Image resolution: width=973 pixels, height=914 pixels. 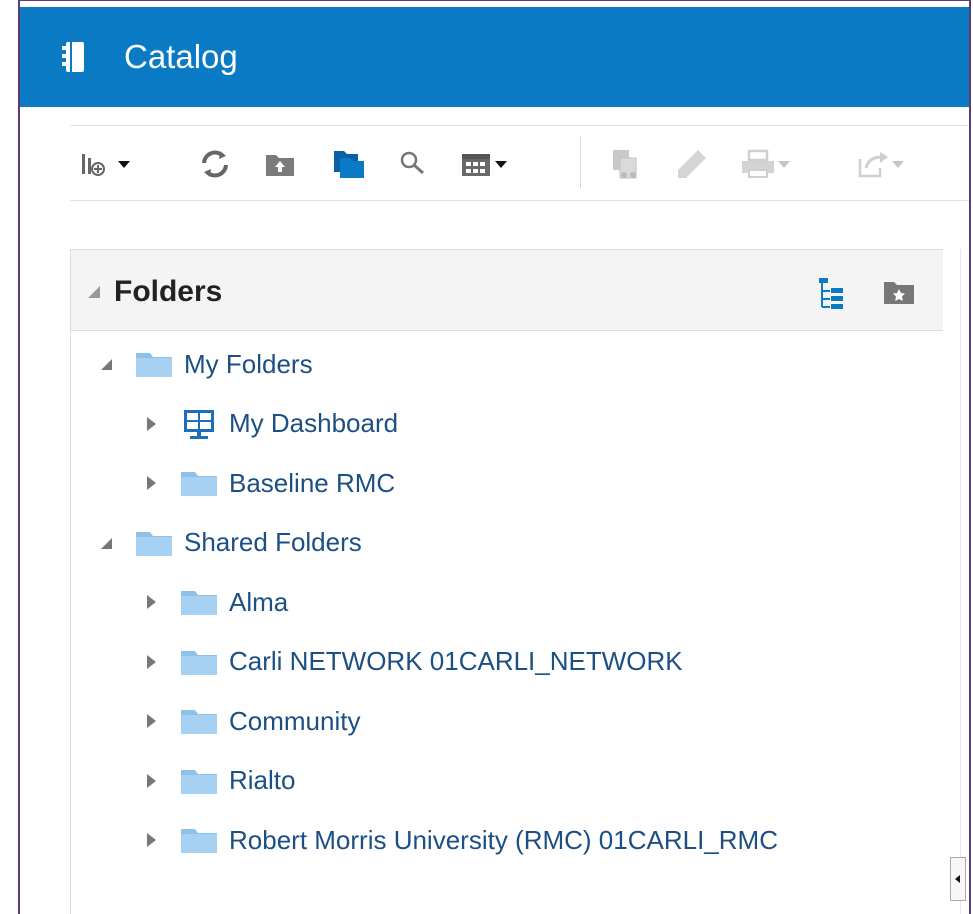 I want to click on toolbar-separator, so click(x=580, y=162).